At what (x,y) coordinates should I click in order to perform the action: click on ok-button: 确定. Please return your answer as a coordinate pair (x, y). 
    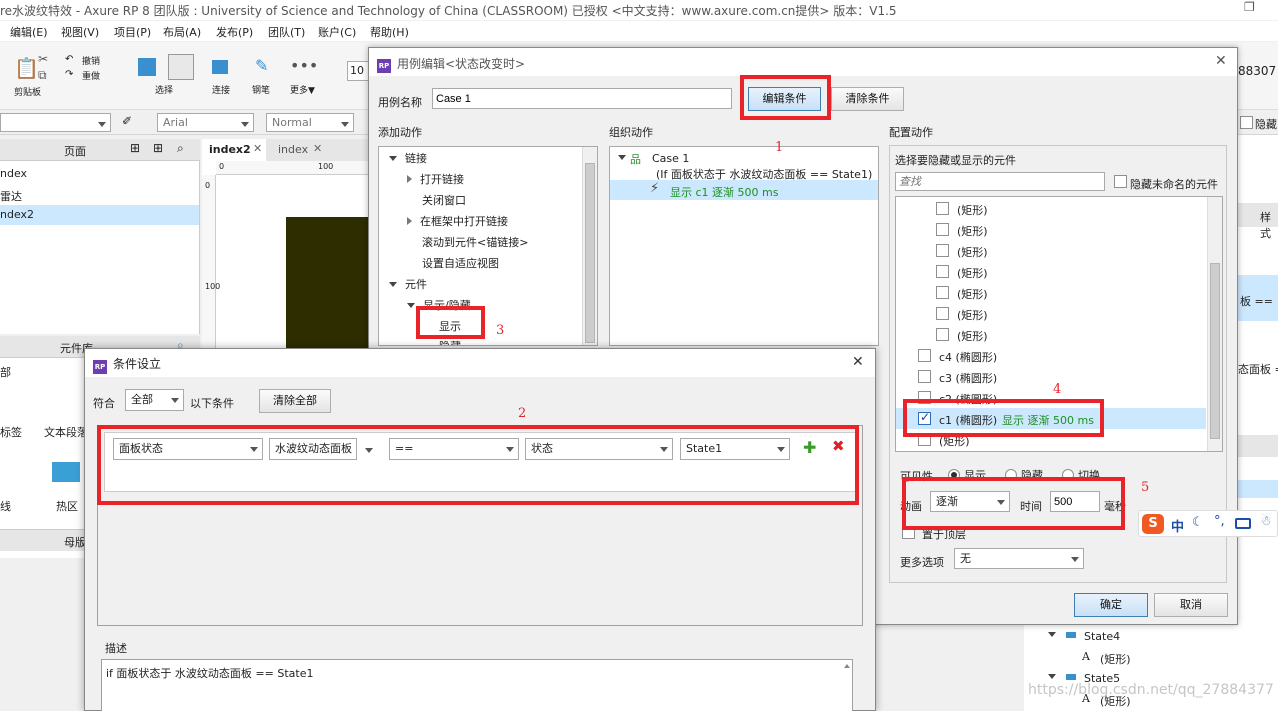
    Looking at the image, I should click on (1111, 605).